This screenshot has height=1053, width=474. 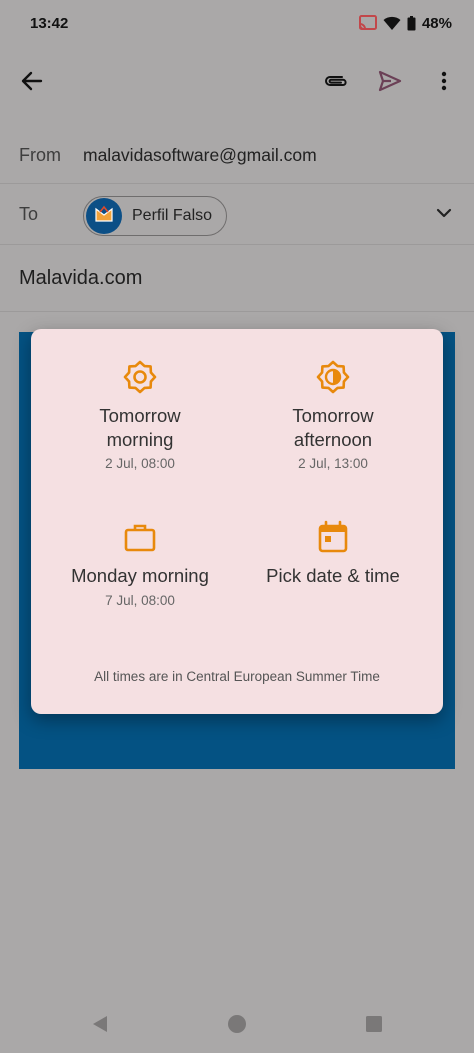 I want to click on avatar, so click(x=104, y=216).